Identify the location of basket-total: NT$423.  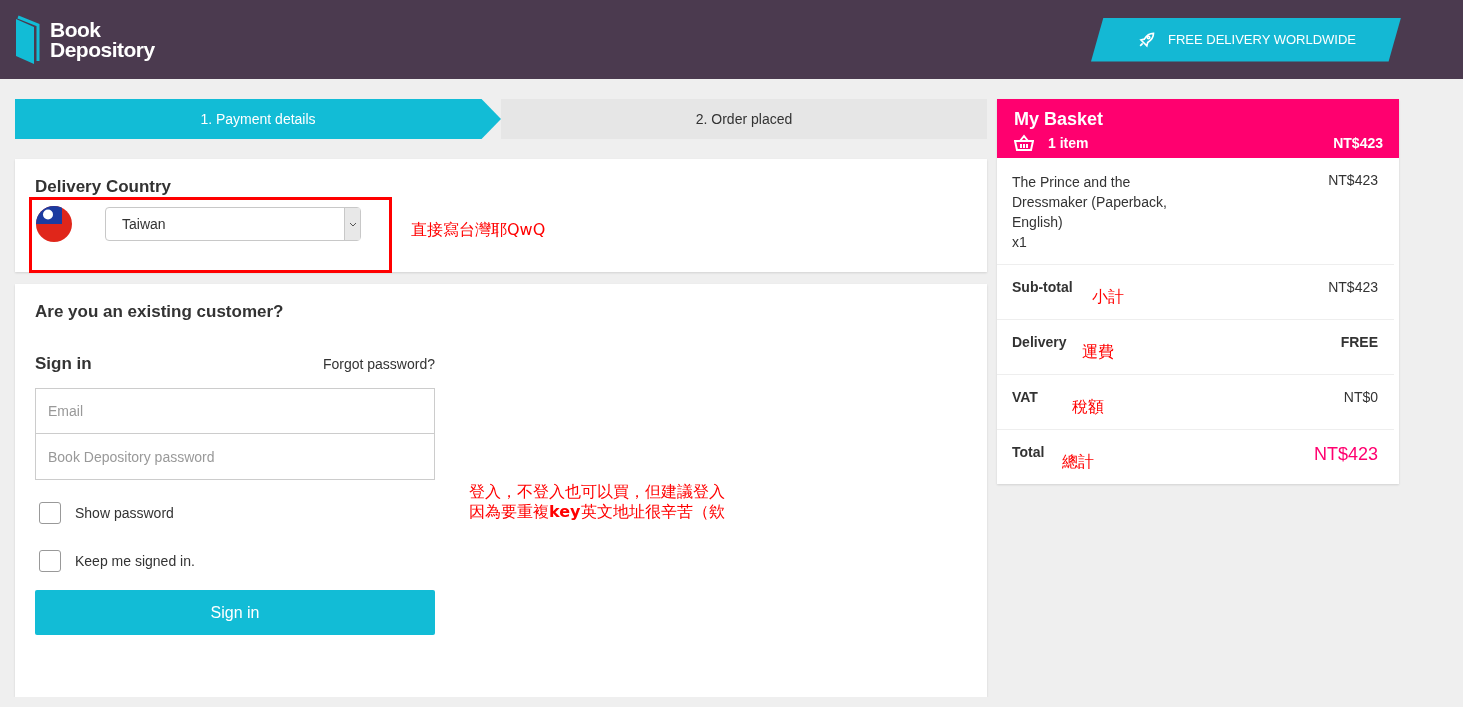
(1358, 143).